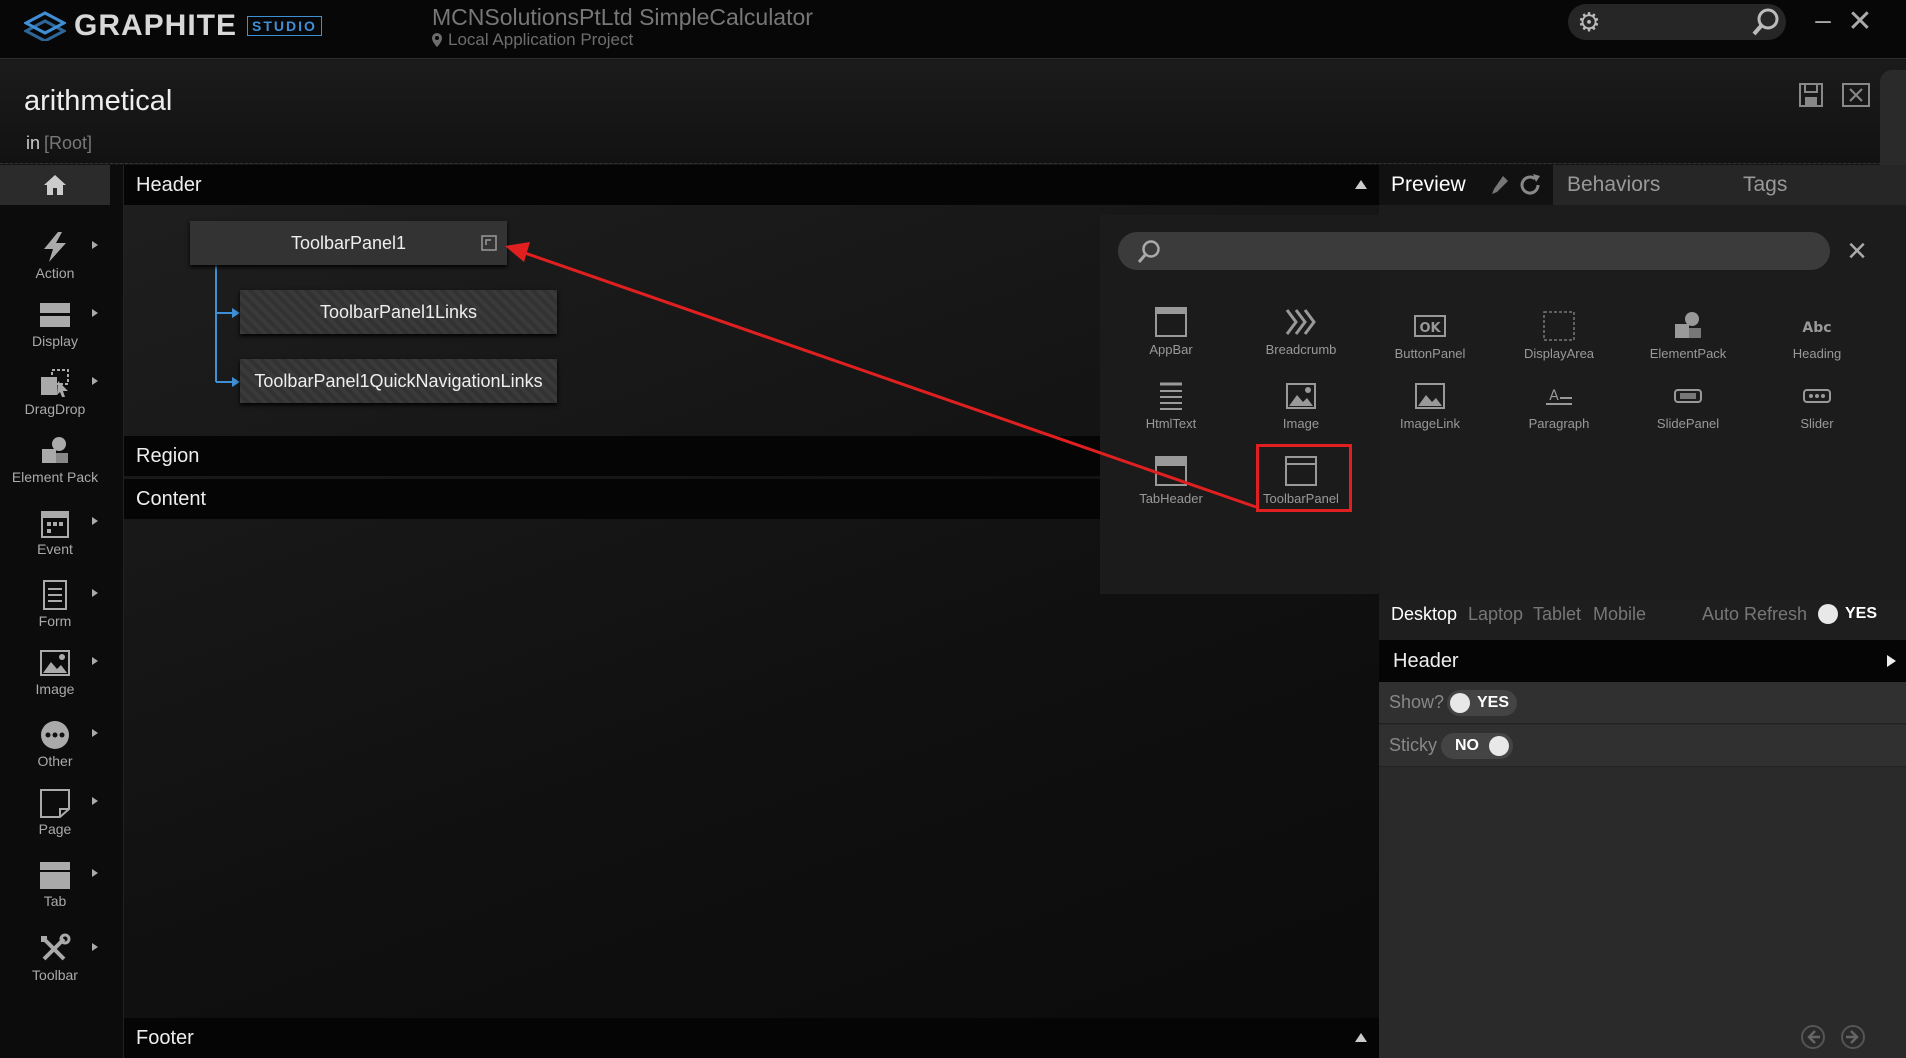  What do you see at coordinates (1466, 185) in the screenshot?
I see `tab-preview: Preview` at bounding box center [1466, 185].